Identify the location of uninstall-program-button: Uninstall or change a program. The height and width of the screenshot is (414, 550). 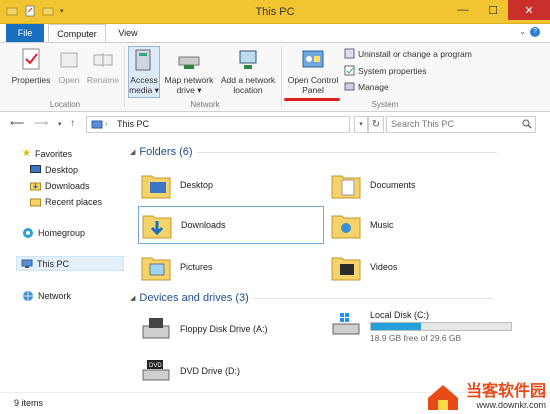
(408, 53).